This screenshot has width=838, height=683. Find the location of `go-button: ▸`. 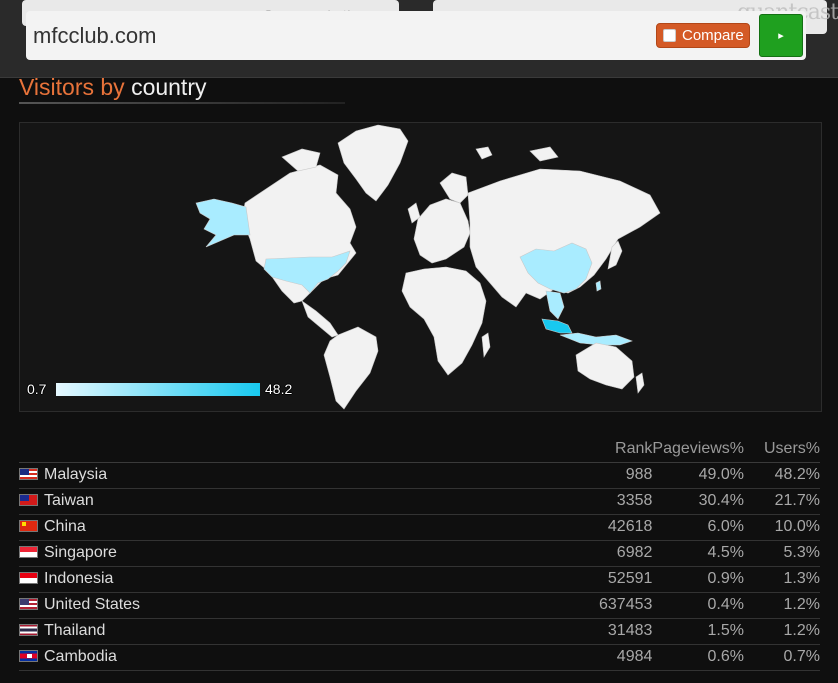

go-button: ▸ is located at coordinates (781, 35).